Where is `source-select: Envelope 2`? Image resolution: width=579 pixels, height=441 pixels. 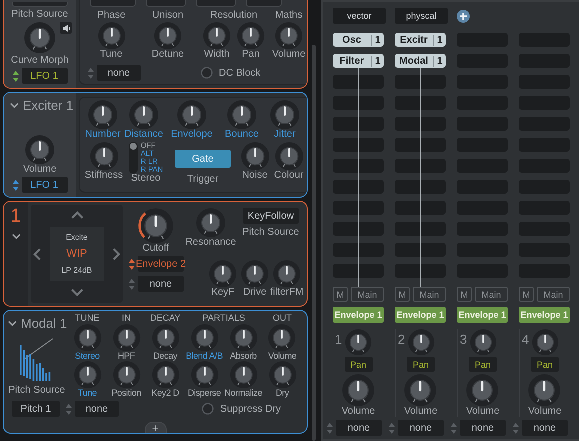
source-select: Envelope 2 is located at coordinates (161, 264).